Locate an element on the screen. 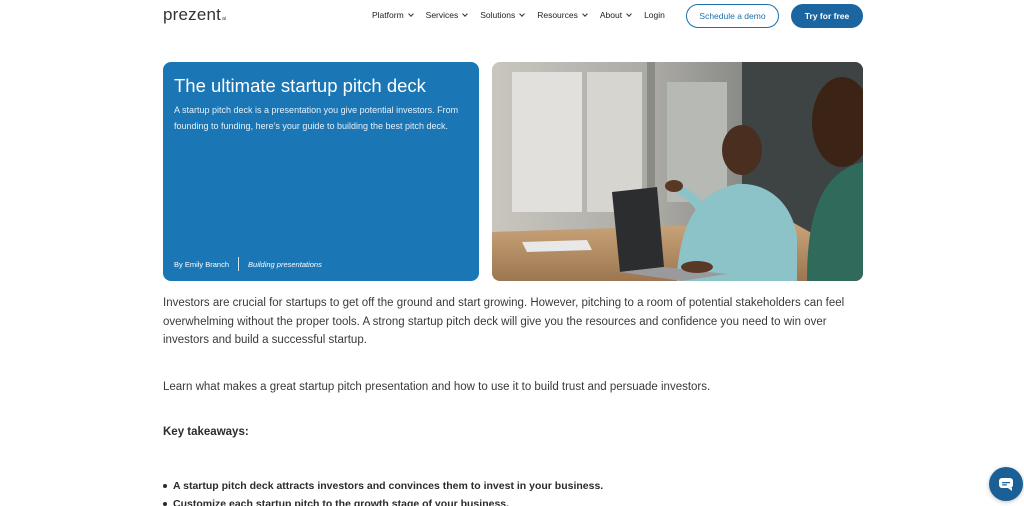  nav-about: About is located at coordinates (615, 15).